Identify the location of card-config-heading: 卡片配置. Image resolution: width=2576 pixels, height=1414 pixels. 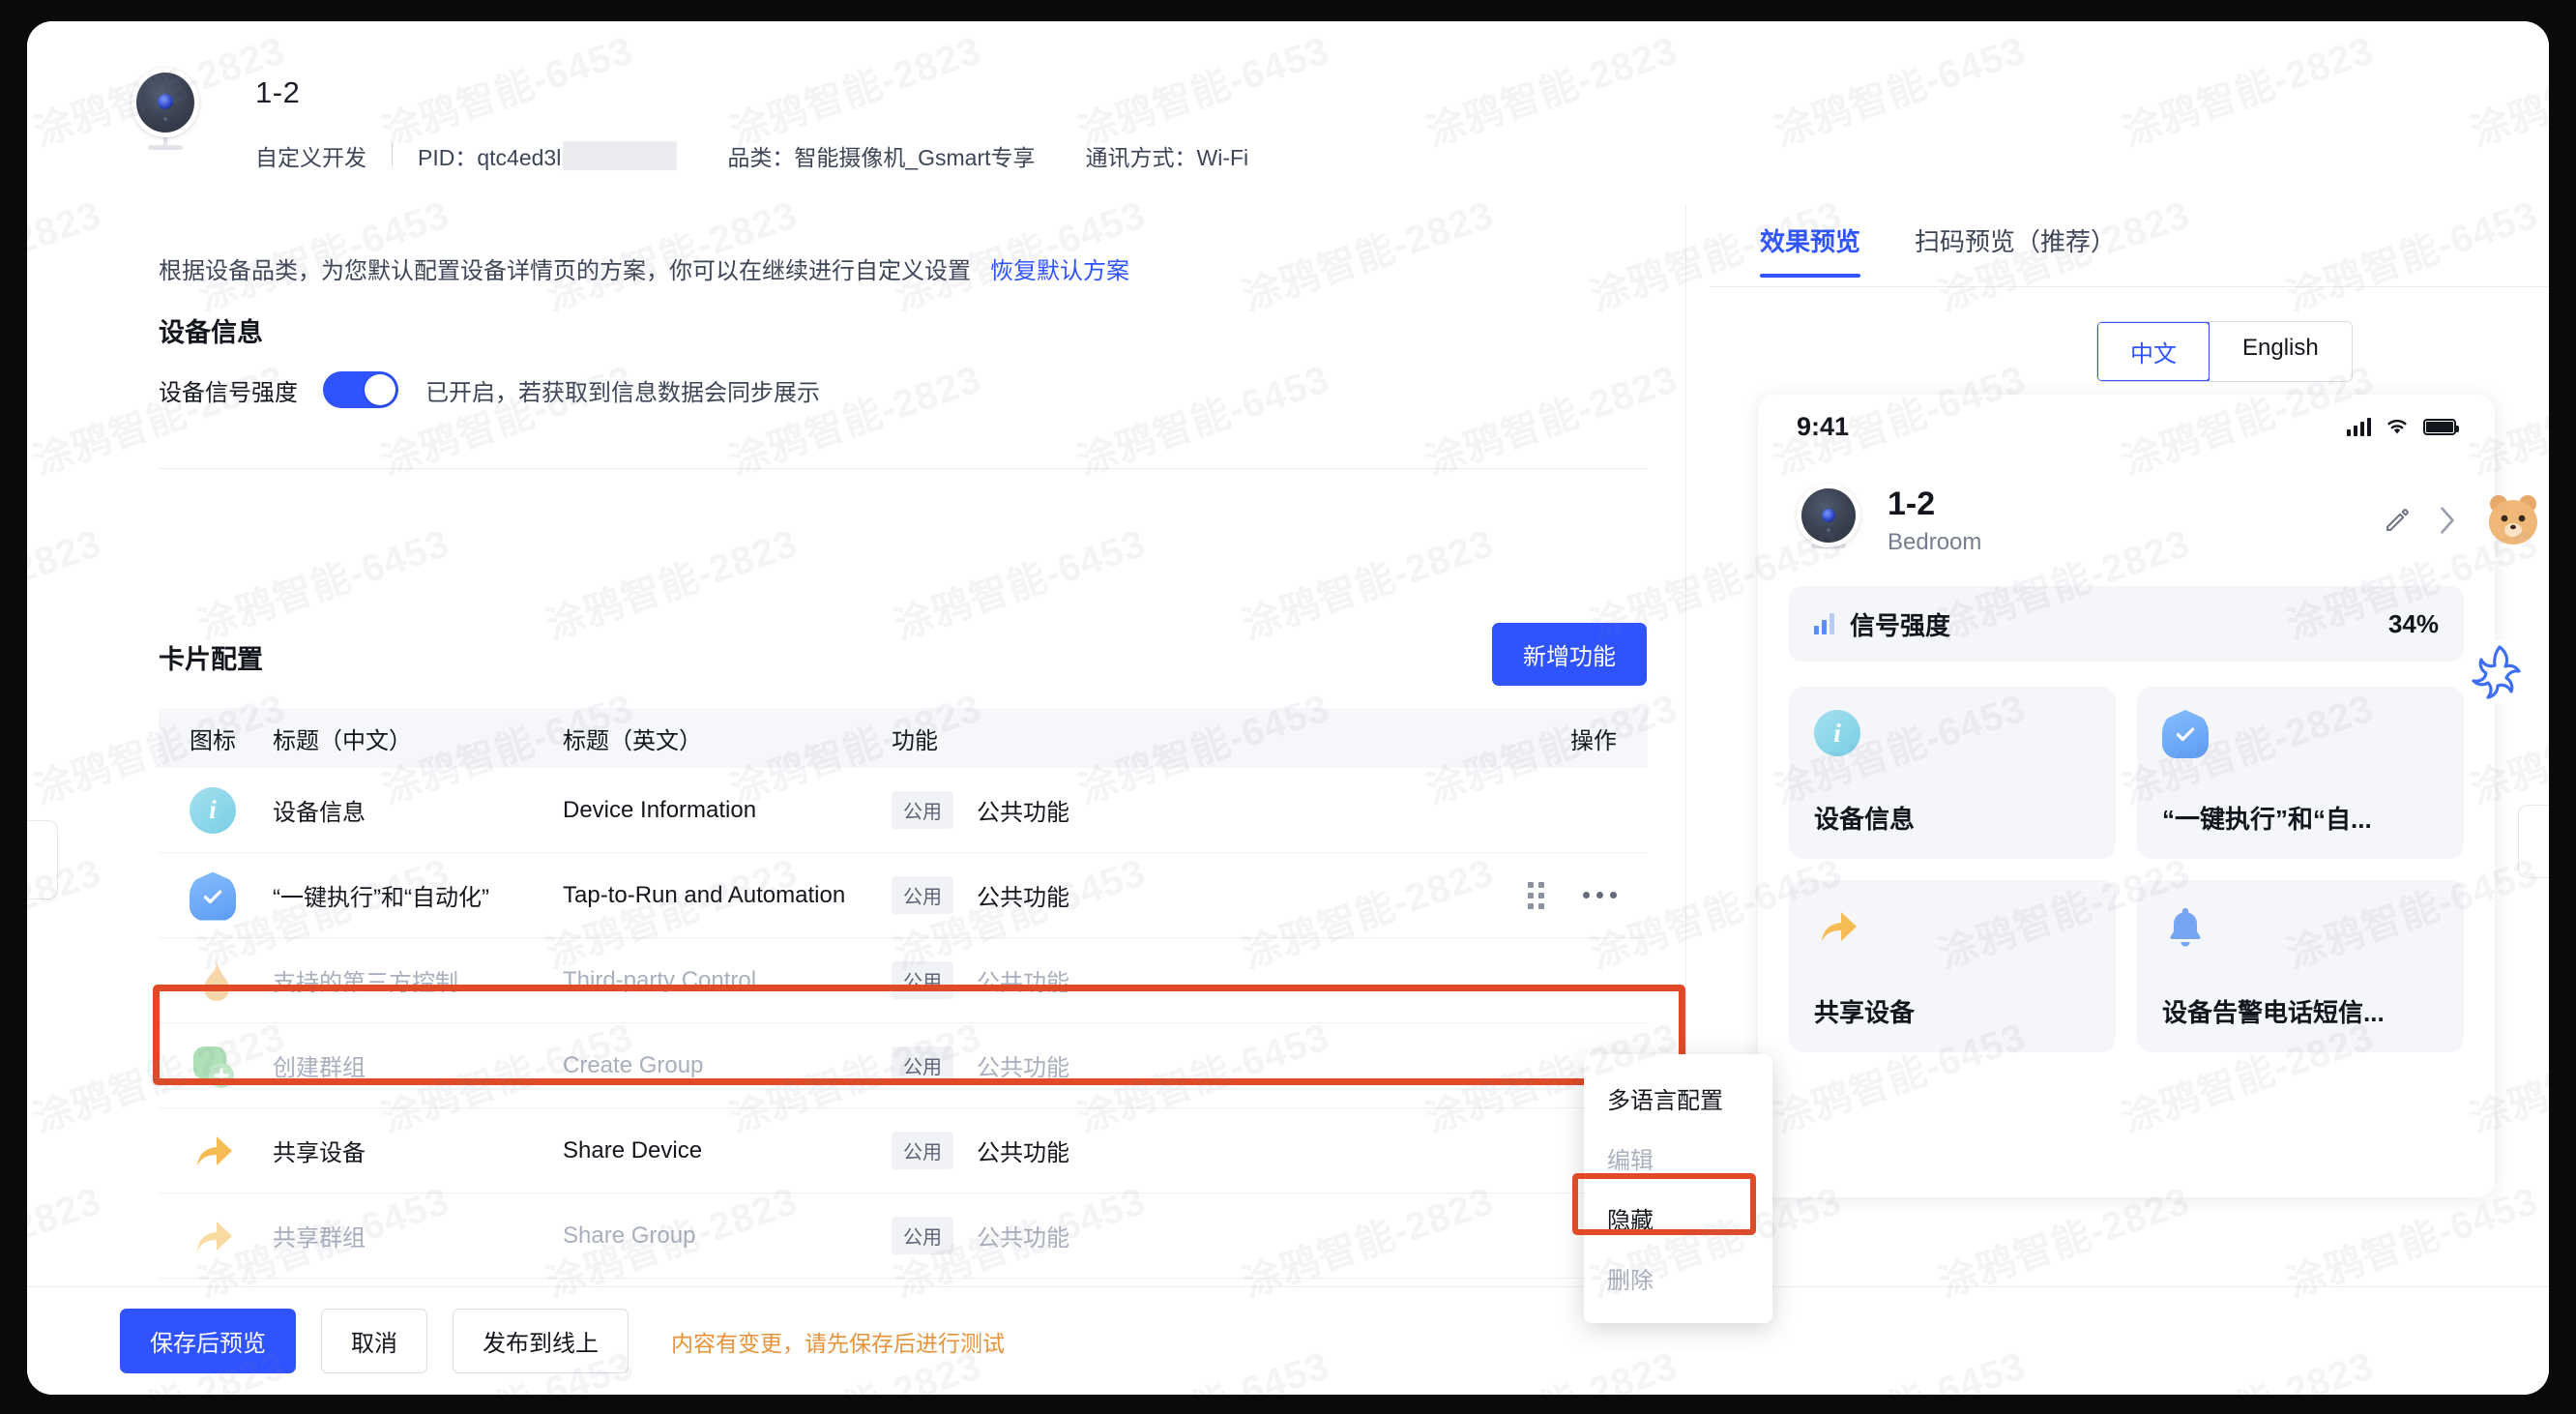
(211, 660).